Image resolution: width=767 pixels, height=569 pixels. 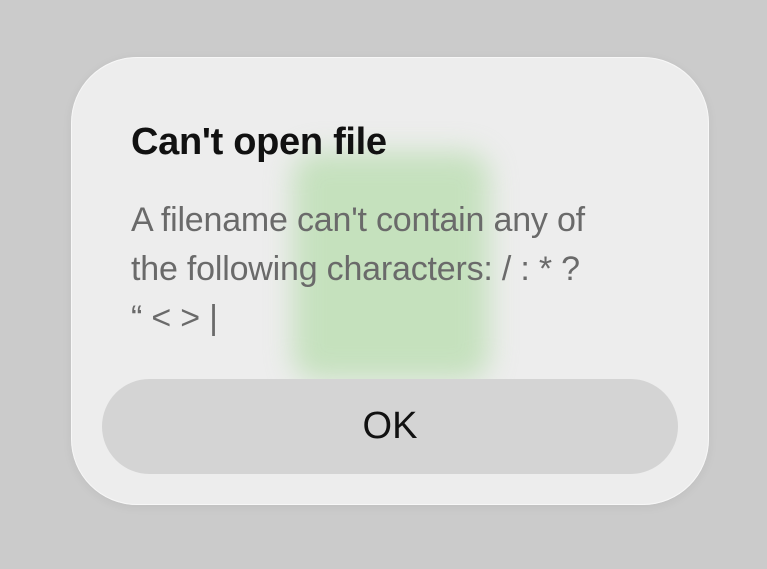 I want to click on ok-button-label: OK, so click(x=390, y=426).